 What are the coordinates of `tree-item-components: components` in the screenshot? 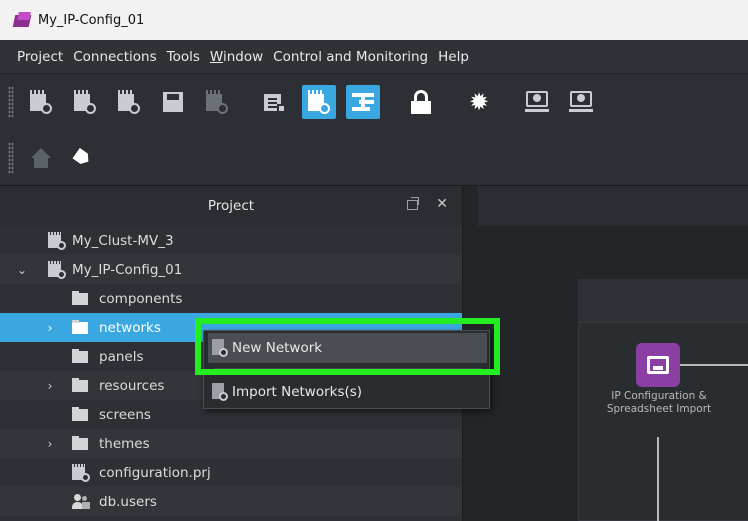 It's located at (231, 298).